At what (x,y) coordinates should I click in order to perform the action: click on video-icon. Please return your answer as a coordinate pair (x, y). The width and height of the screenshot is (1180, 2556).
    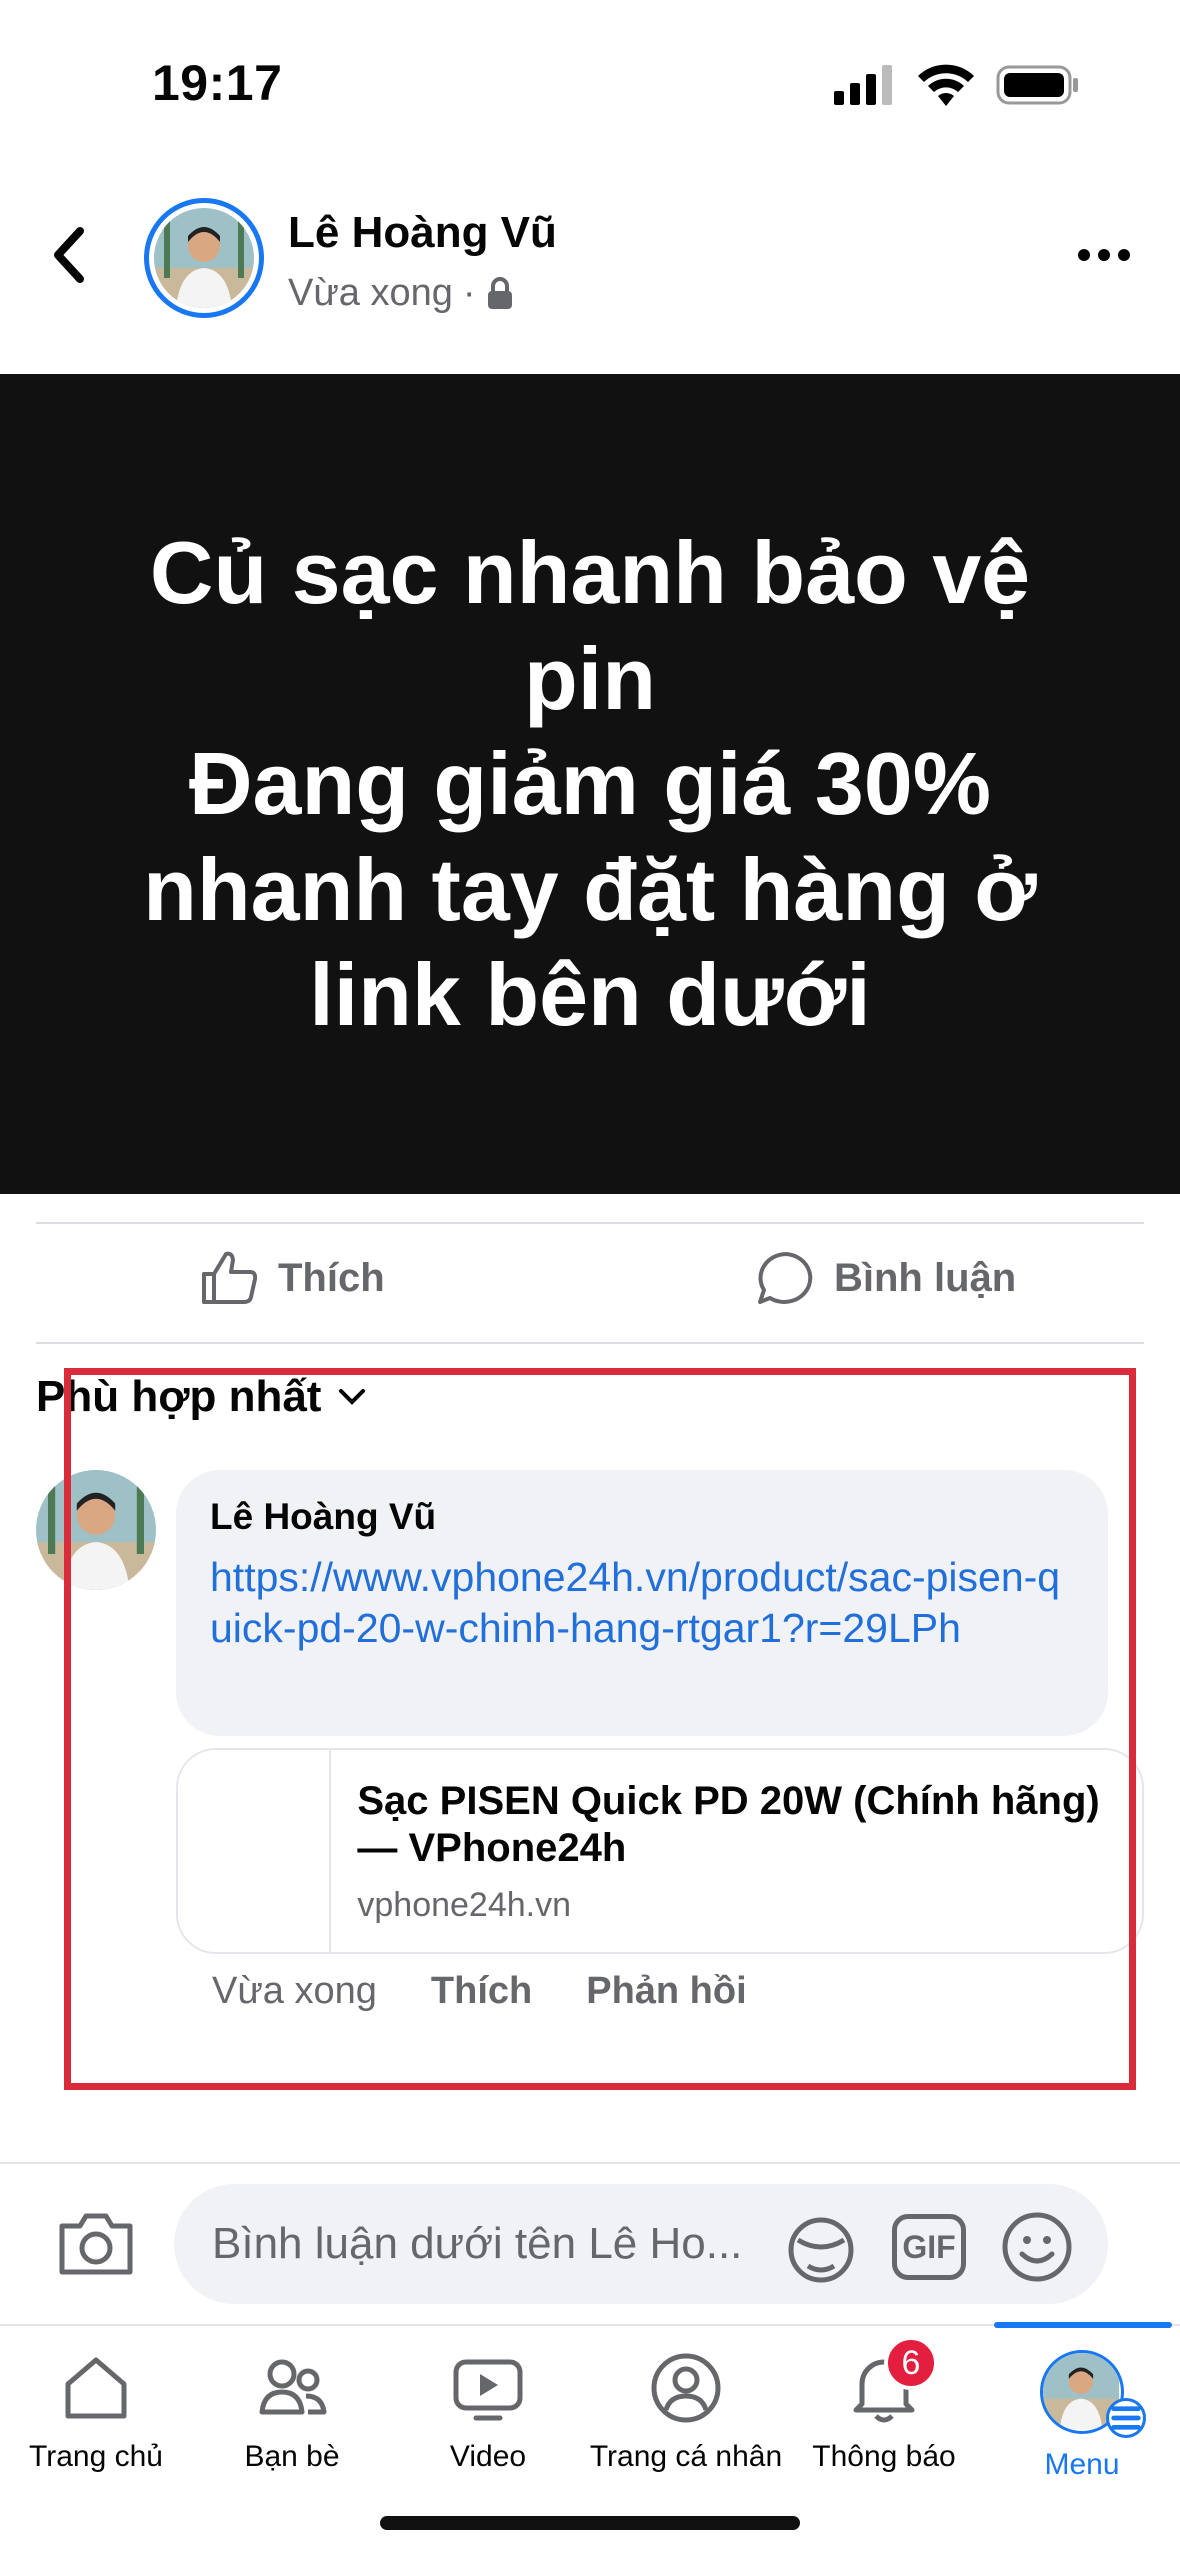
    Looking at the image, I should click on (488, 2390).